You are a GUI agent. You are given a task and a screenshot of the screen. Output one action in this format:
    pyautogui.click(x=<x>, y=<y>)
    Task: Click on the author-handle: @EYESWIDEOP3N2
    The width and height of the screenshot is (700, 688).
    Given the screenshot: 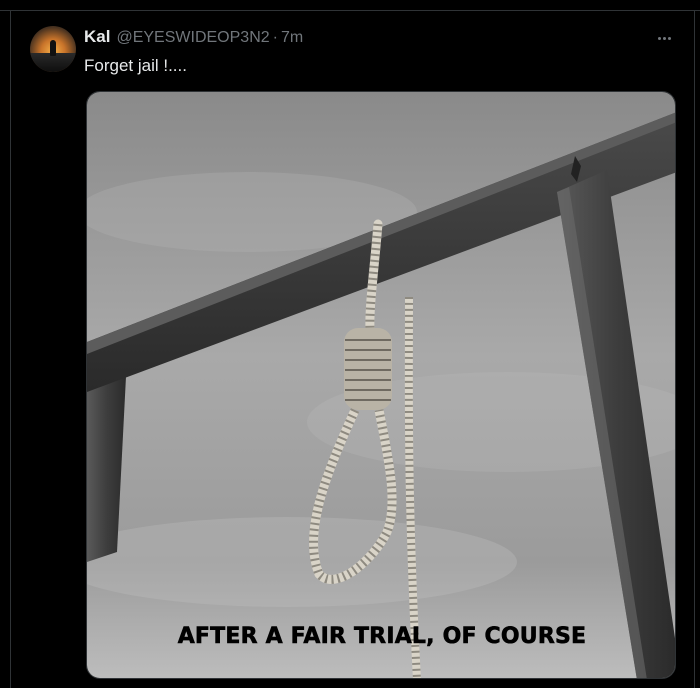 What is the action you would take?
    pyautogui.click(x=192, y=38)
    